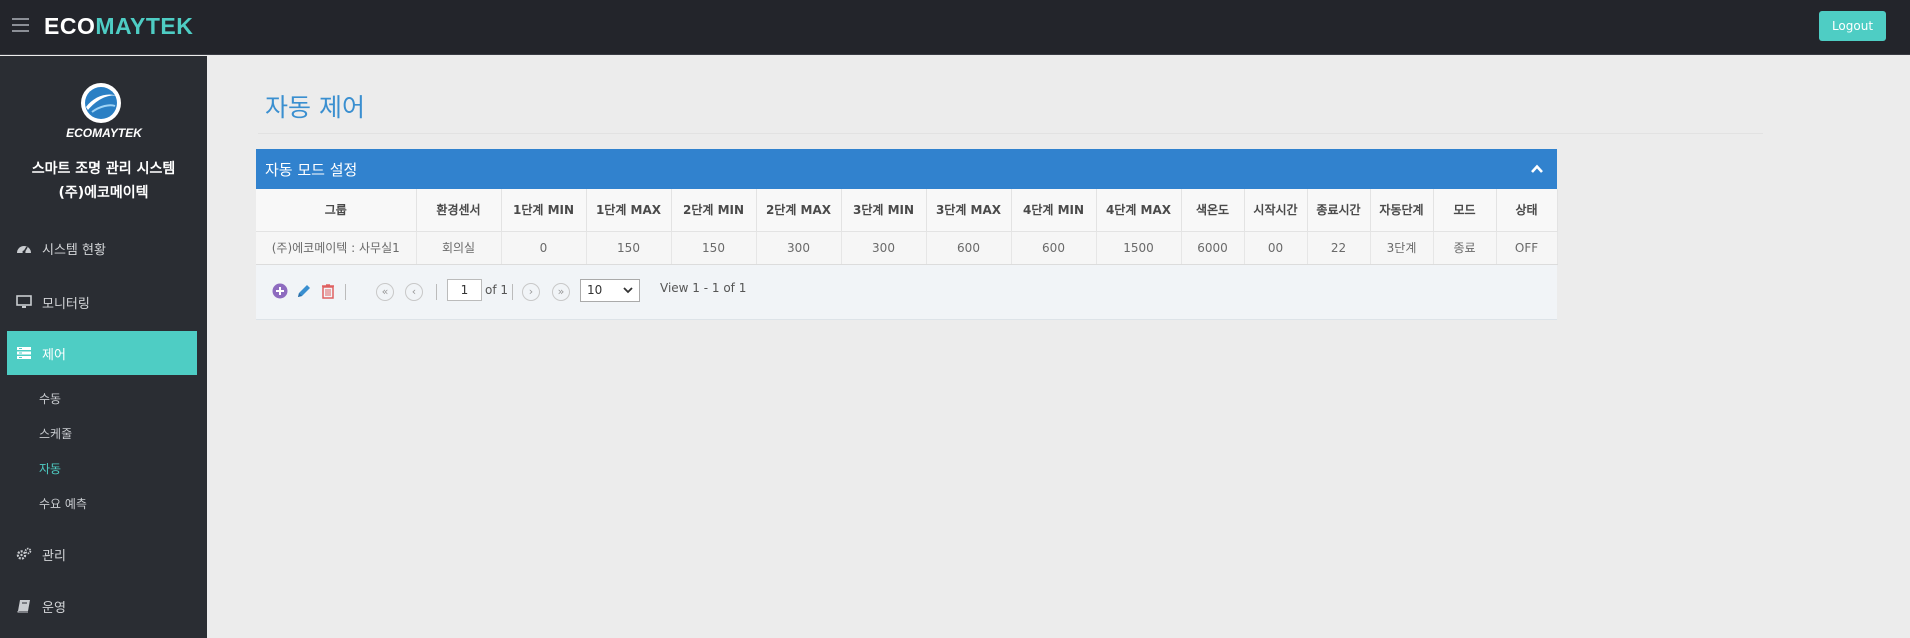 The image size is (1910, 638). Describe the element at coordinates (24, 554) in the screenshot. I see `gears-icon` at that location.